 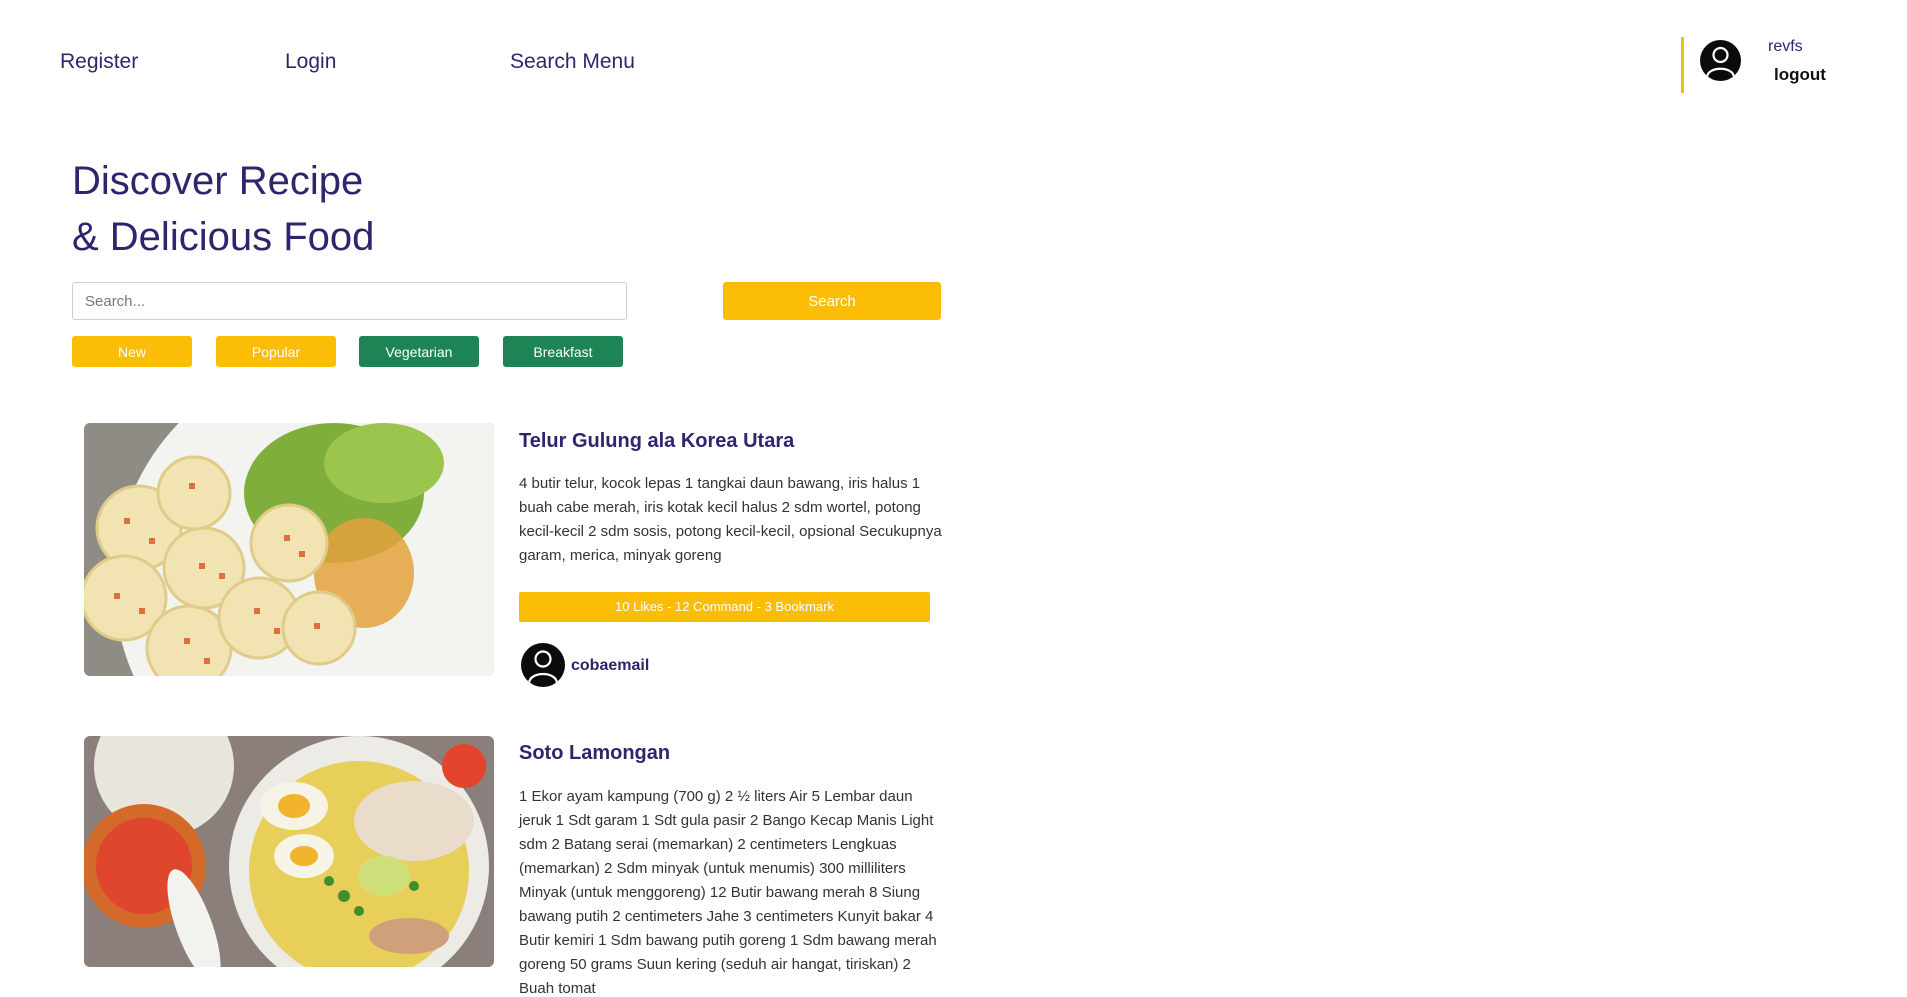 I want to click on logout-link: logout, so click(x=1800, y=75).